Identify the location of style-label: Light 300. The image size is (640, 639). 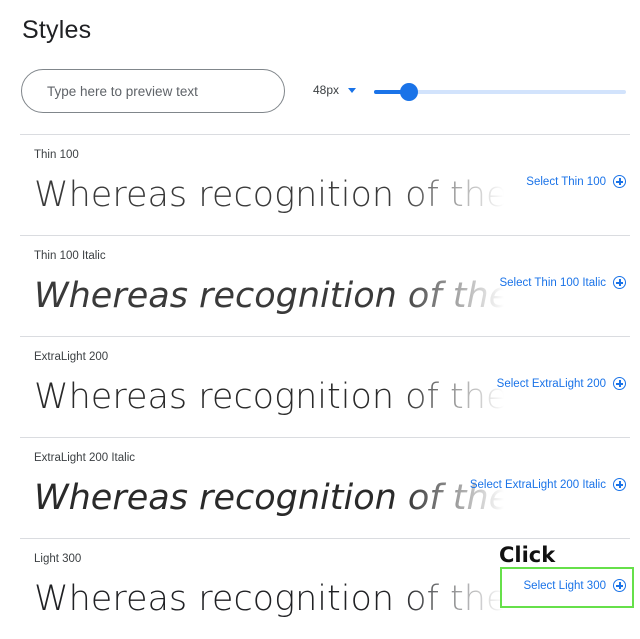
(58, 559).